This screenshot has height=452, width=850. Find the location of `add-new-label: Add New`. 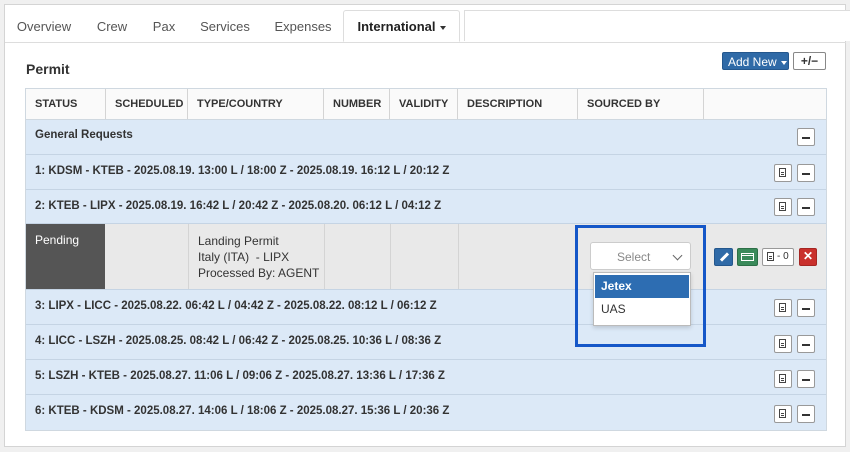

add-new-label: Add New is located at coordinates (752, 62).